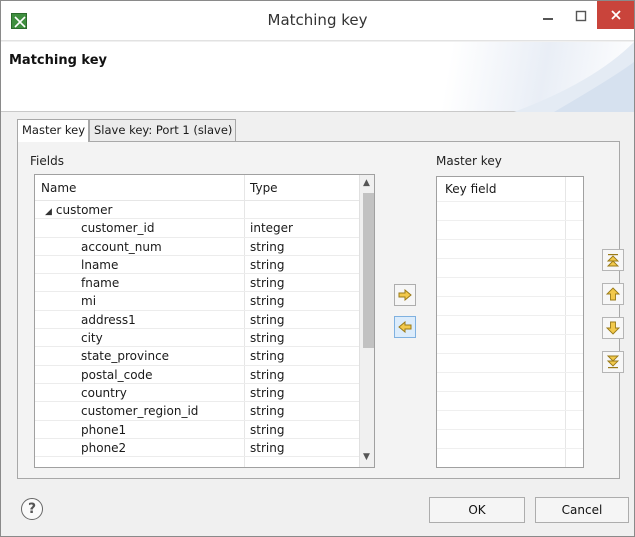 This screenshot has height=537, width=635. I want to click on table-row: address1 string, so click(197, 320).